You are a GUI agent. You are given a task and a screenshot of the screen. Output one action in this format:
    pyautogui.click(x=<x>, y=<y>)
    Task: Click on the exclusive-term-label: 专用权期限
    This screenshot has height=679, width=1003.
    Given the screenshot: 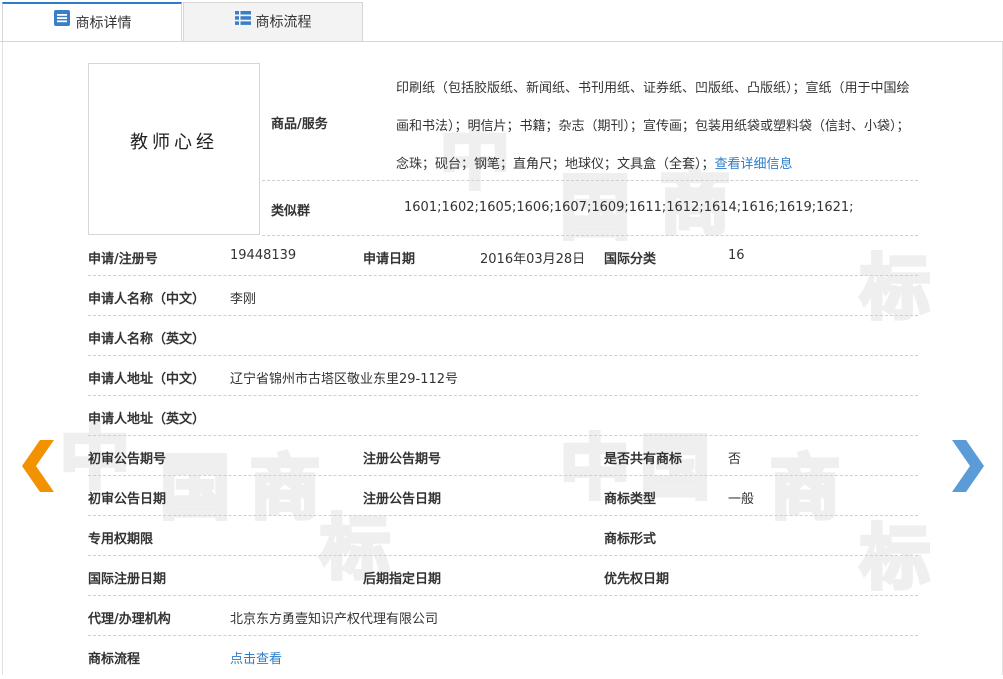 What is the action you would take?
    pyautogui.click(x=121, y=539)
    